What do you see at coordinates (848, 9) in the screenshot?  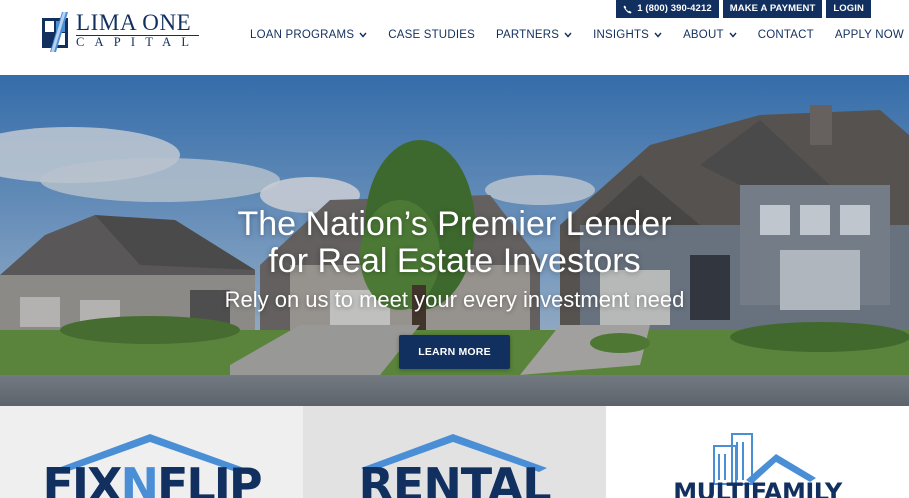 I see `login-button: LOGIN` at bounding box center [848, 9].